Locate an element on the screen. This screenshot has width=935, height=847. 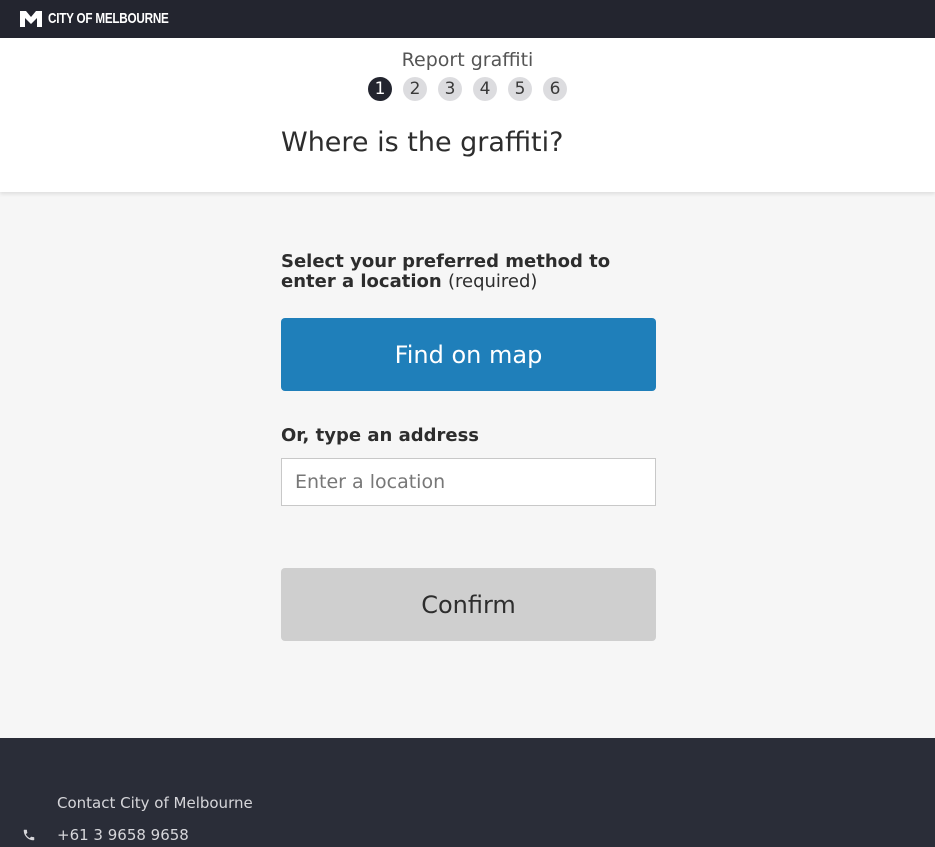
brand-name: CITY OF MELBOURNE is located at coordinates (108, 18).